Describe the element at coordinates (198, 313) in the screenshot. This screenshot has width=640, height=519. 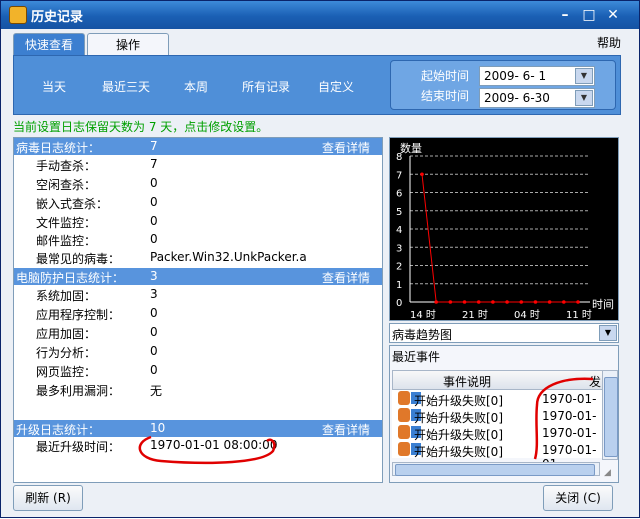
I see `stat-row: 应用程序控制： 0` at that location.